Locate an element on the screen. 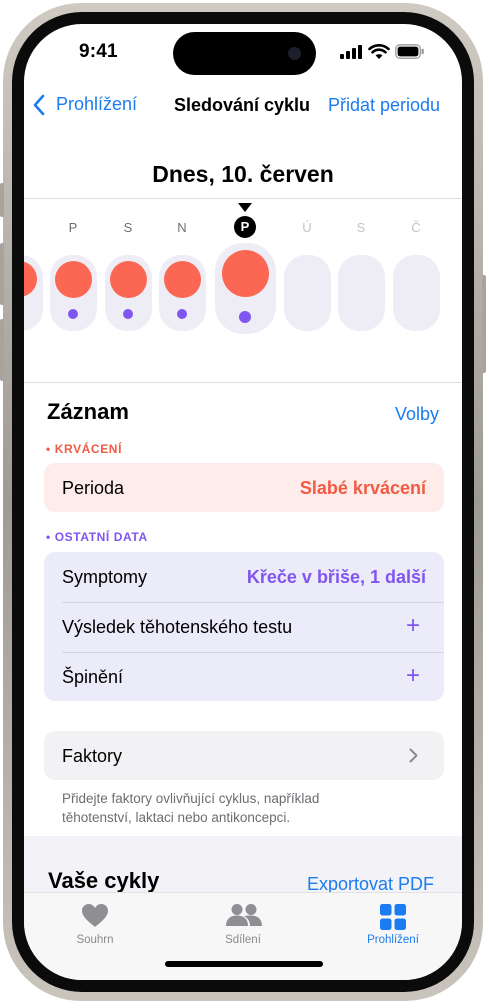 The width and height of the screenshot is (489, 1008). status-time: 9:41 is located at coordinates (98, 51).